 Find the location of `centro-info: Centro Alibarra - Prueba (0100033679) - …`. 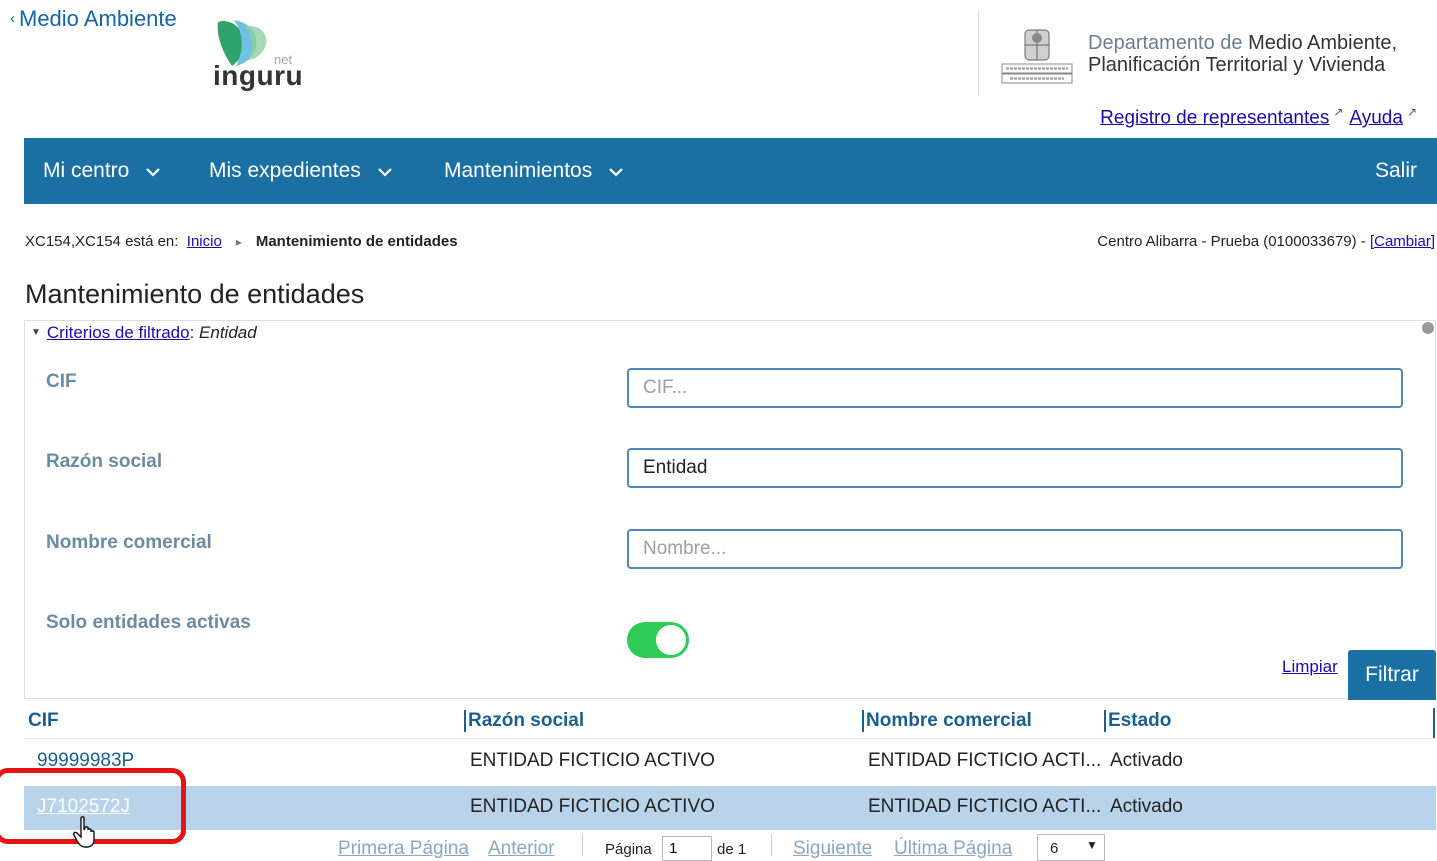

centro-info: Centro Alibarra - Prueba (0100033679) - … is located at coordinates (1266, 241).